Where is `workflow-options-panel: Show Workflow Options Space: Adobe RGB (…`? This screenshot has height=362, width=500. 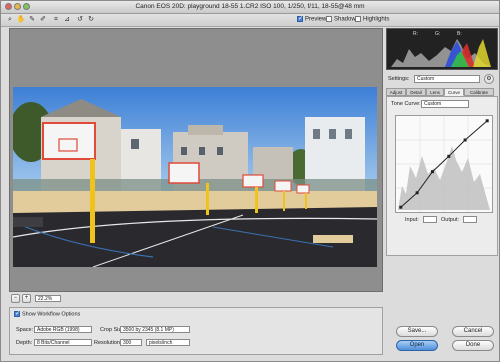
workflow-options-panel: Show Workflow Options Space: Adobe RGB (… is located at coordinates (196, 331).